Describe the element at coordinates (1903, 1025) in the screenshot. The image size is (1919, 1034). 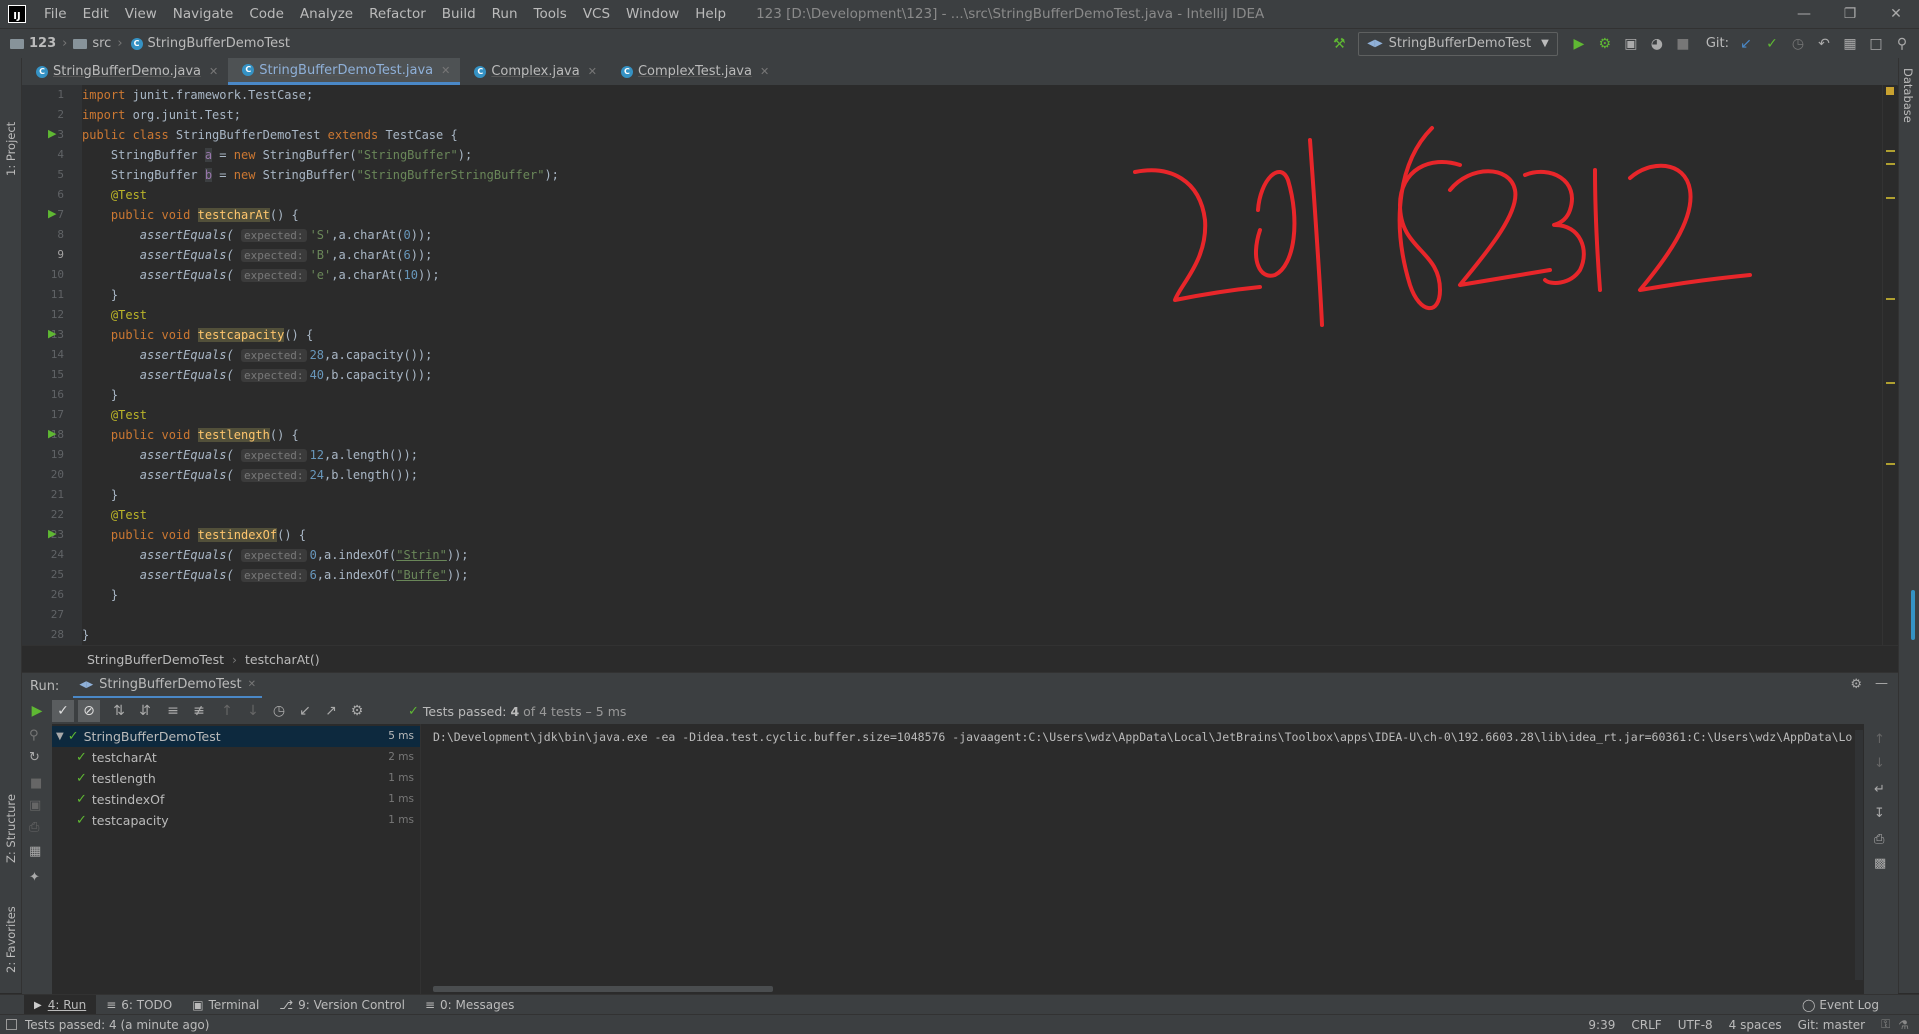
I see `notifications-icon: ⚗` at that location.